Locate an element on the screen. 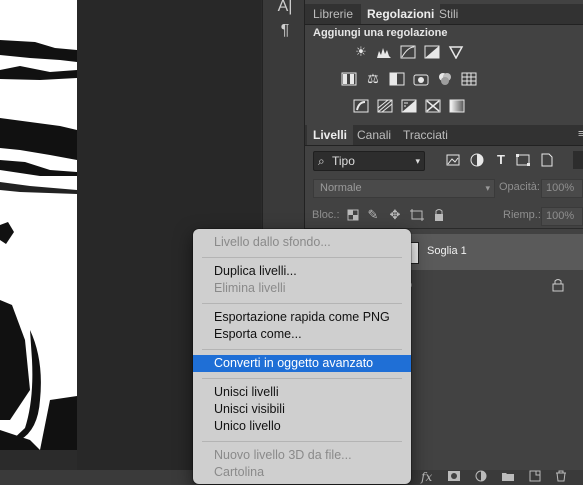  black-white-icon is located at coordinates (397, 79).